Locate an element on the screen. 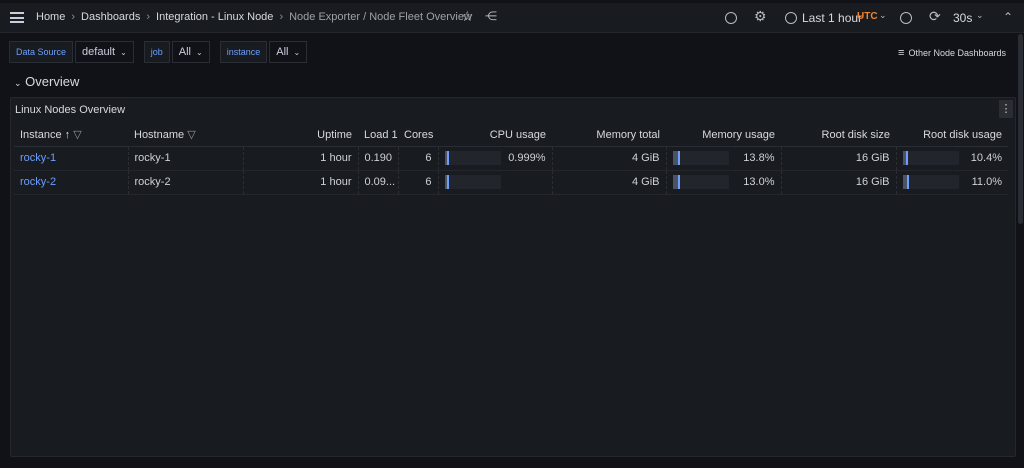 The image size is (1024, 468). other-dashboards-link: ≡ Other Node Dashboards is located at coordinates (952, 53).